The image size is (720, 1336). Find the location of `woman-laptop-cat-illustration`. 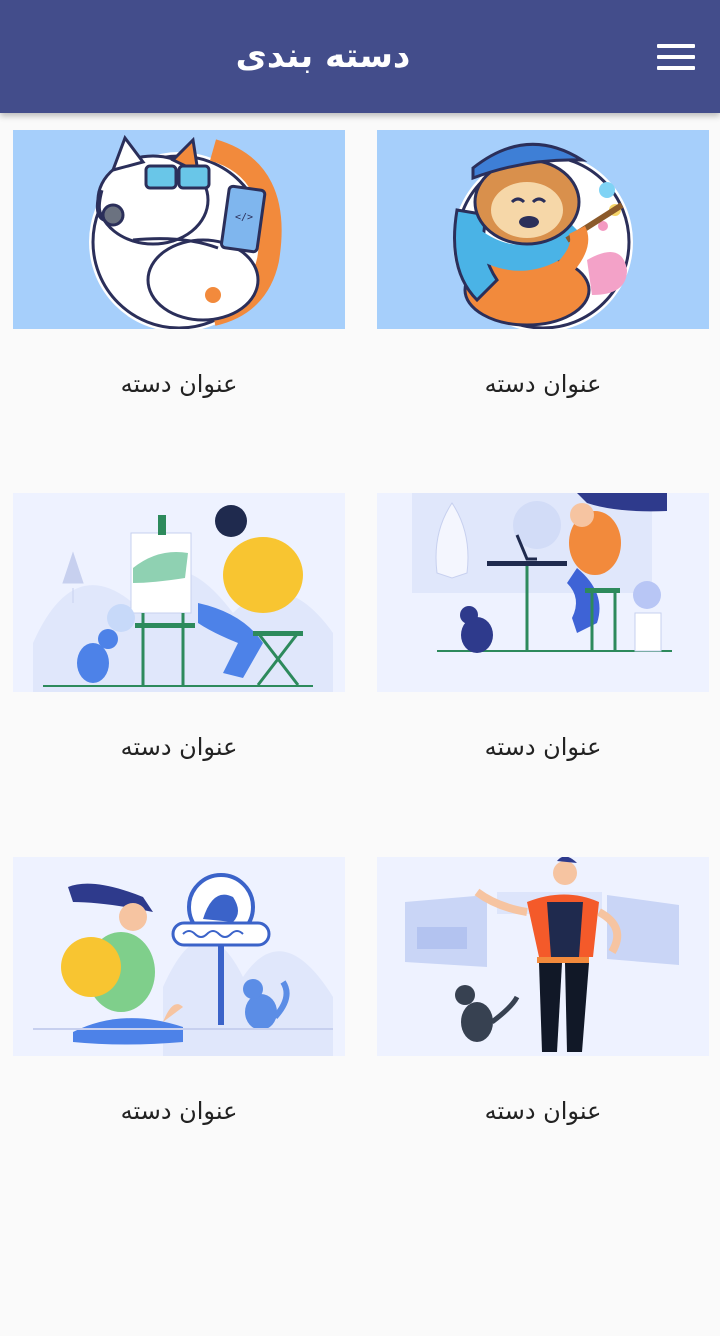

woman-laptop-cat-illustration is located at coordinates (543, 592).